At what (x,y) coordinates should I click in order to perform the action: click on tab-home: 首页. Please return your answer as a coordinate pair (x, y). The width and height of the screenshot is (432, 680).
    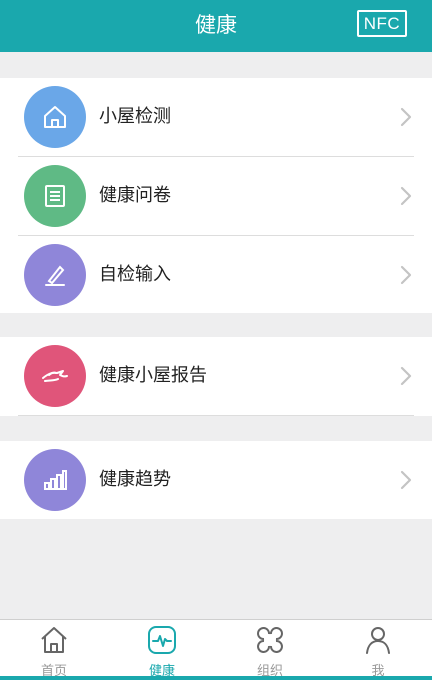
    Looking at the image, I should click on (54, 649).